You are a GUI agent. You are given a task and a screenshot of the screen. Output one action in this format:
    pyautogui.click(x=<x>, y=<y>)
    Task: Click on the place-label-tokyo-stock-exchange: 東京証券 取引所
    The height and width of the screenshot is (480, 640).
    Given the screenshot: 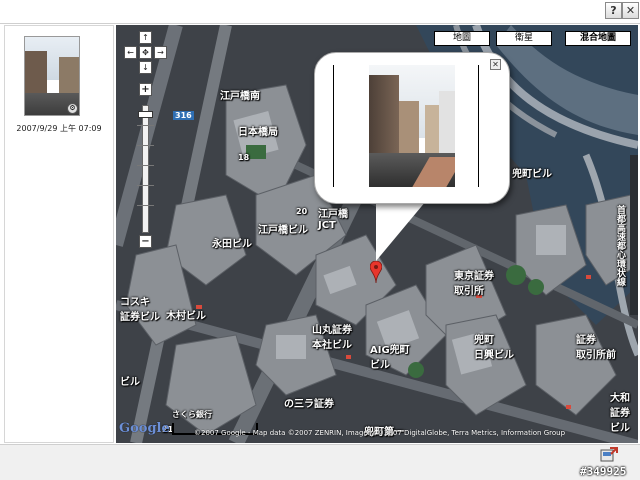 What is the action you would take?
    pyautogui.click(x=474, y=282)
    